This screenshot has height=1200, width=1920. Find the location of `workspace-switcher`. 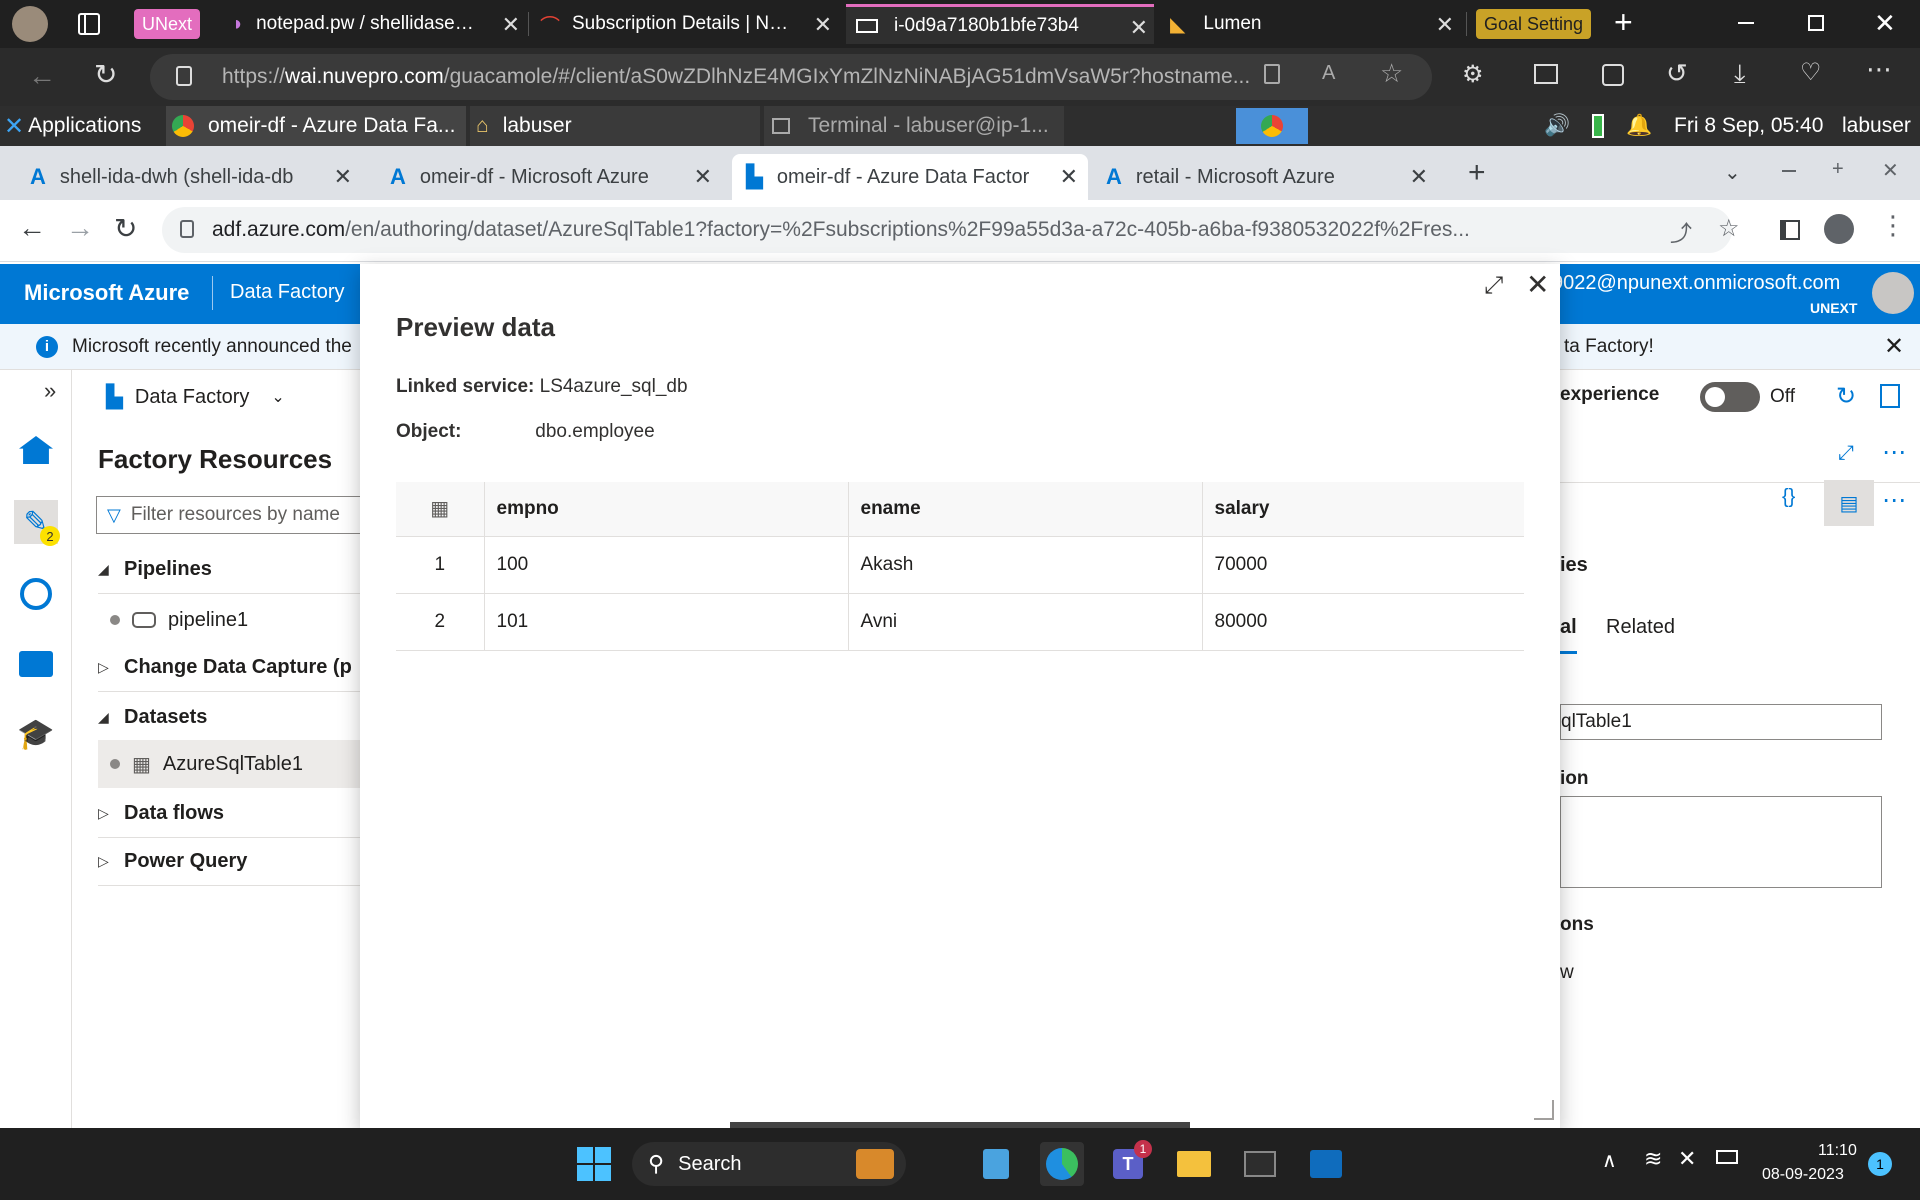

workspace-switcher is located at coordinates (1272, 126).